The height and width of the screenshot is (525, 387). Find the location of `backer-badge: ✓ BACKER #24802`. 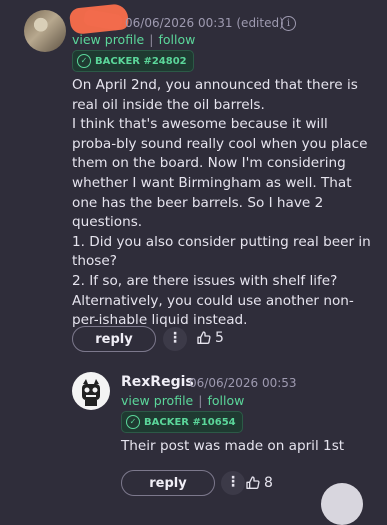

backer-badge: ✓ BACKER #24802 is located at coordinates (133, 61).